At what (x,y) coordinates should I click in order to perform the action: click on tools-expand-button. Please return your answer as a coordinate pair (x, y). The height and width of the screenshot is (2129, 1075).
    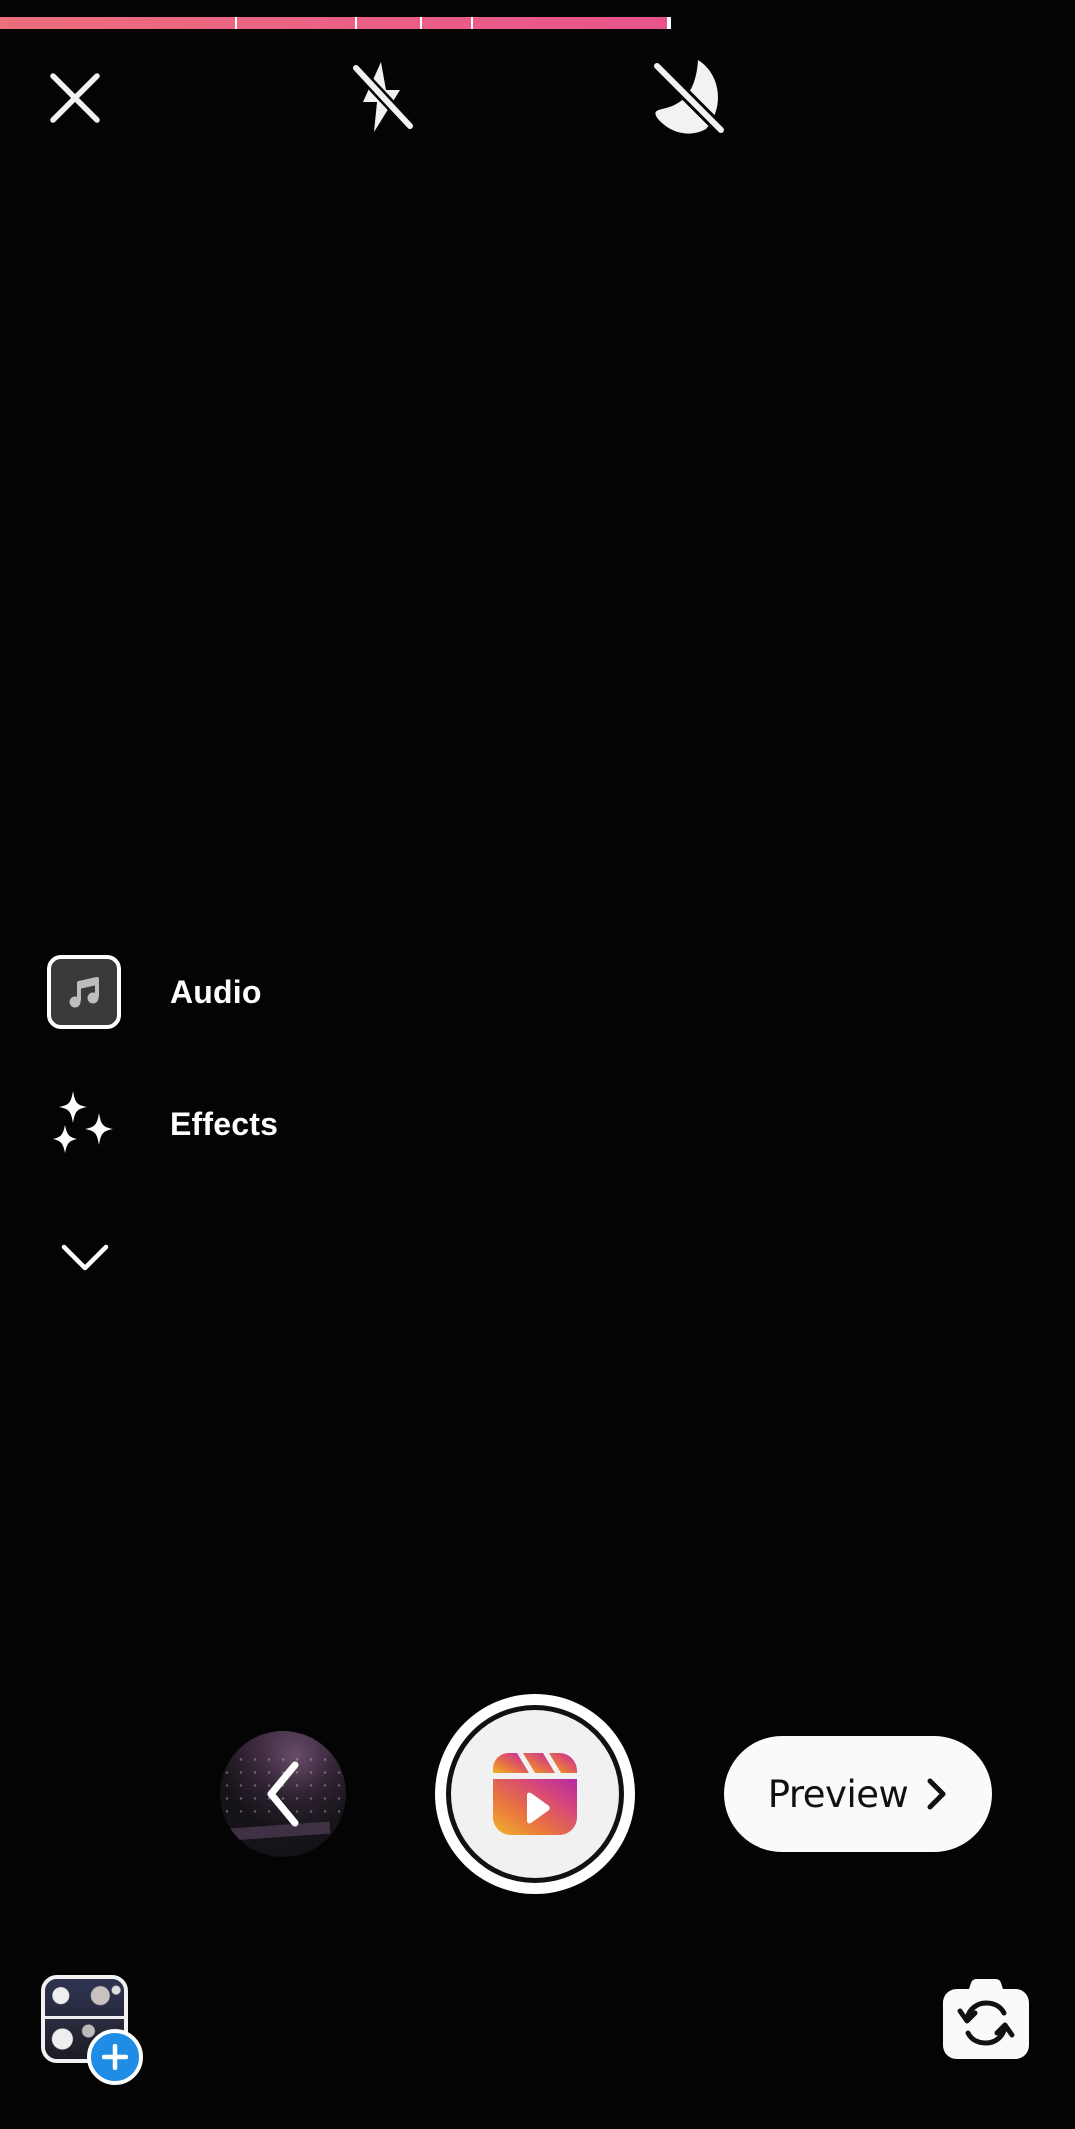
    Looking at the image, I should click on (85, 1257).